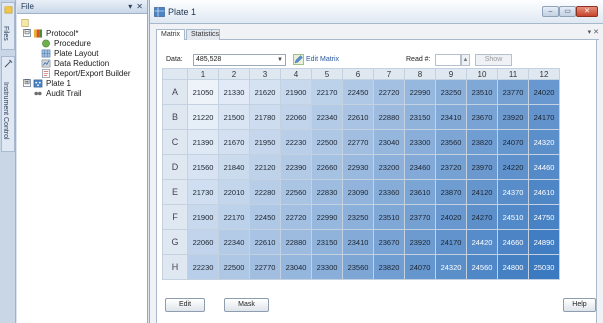 Image resolution: width=603 pixels, height=323 pixels. What do you see at coordinates (327, 74) in the screenshot?
I see `column-header: 5` at bounding box center [327, 74].